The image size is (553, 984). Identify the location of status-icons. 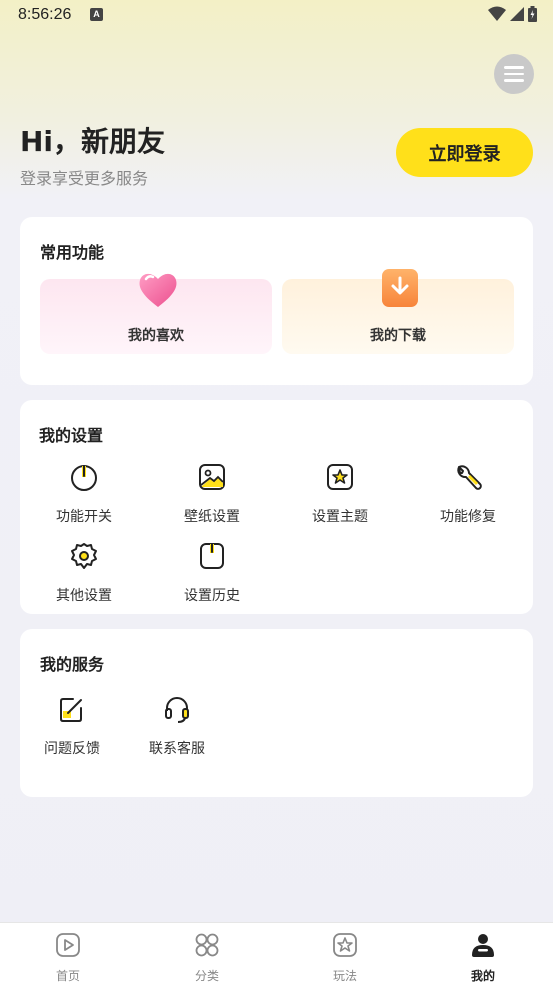
(512, 14).